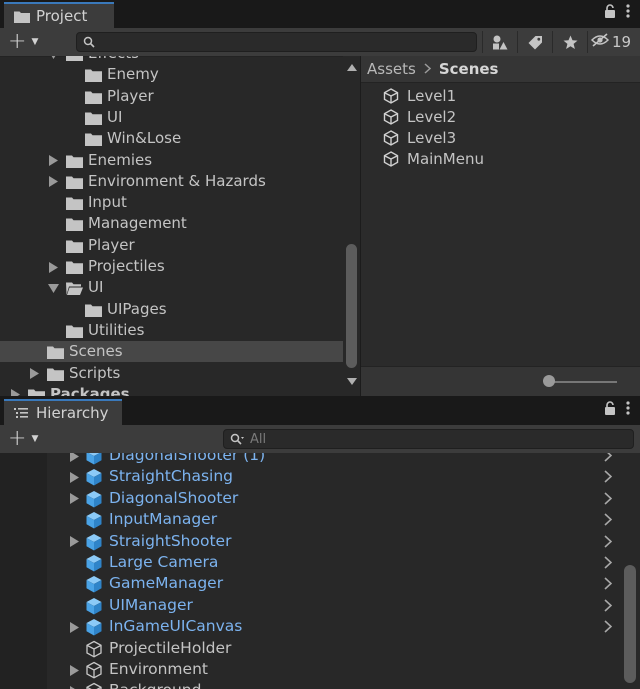 The width and height of the screenshot is (640, 689). I want to click on breadcrumb-assets: Assets, so click(391, 69).